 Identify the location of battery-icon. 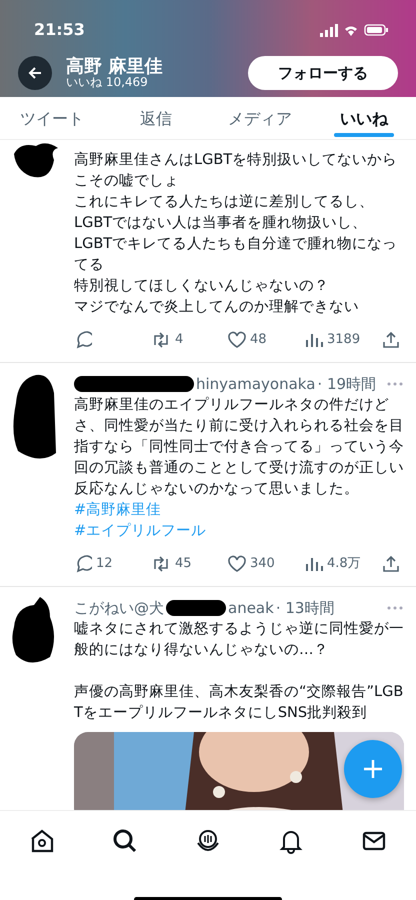
(376, 30).